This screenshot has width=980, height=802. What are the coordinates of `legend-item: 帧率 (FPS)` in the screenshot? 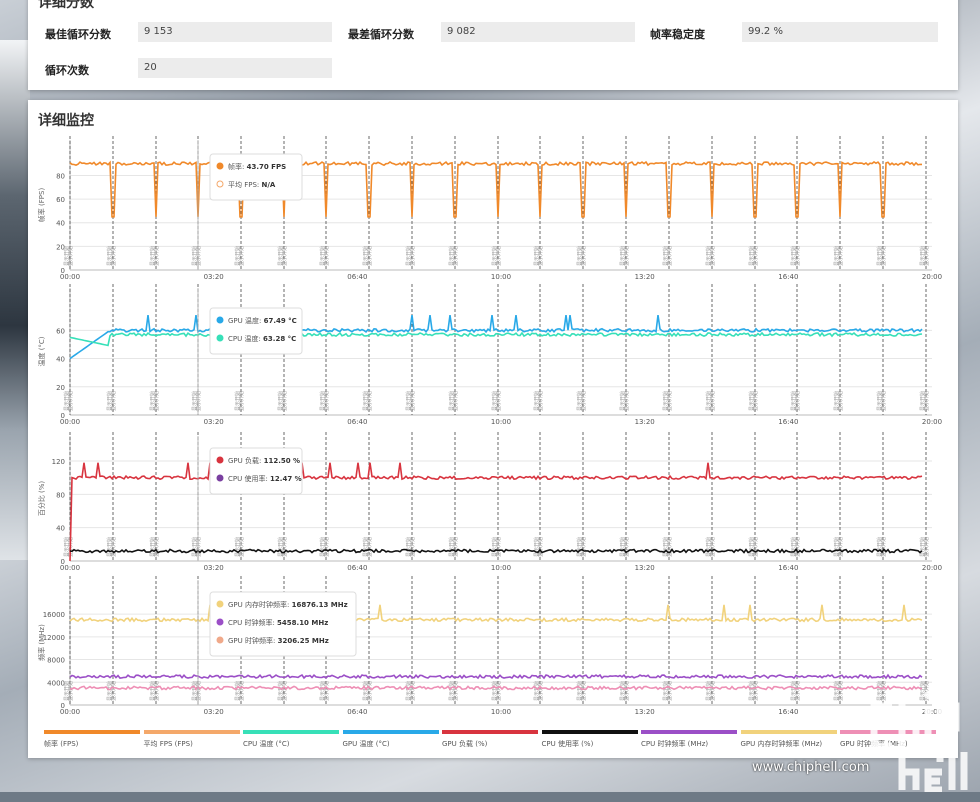 It's located at (92, 739).